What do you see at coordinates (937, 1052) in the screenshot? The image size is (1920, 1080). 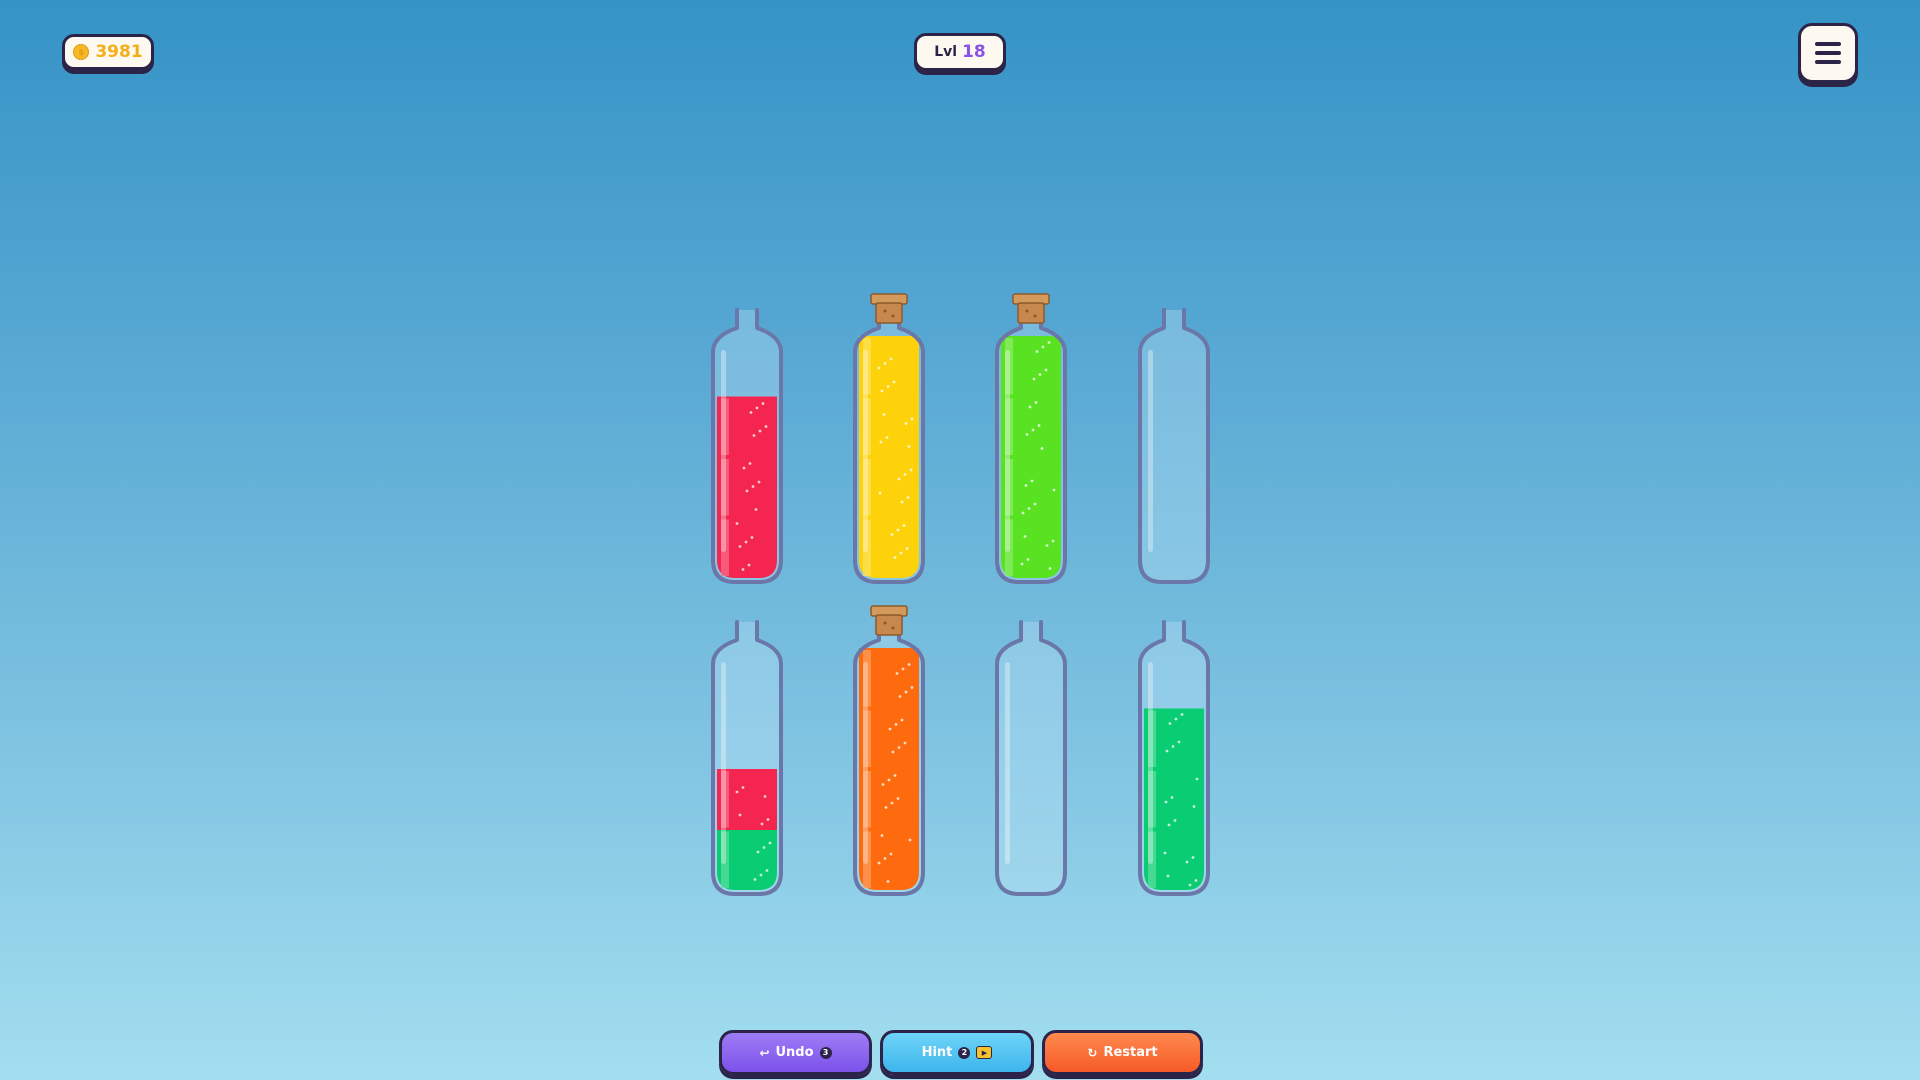 I see `hint-label: Hint` at bounding box center [937, 1052].